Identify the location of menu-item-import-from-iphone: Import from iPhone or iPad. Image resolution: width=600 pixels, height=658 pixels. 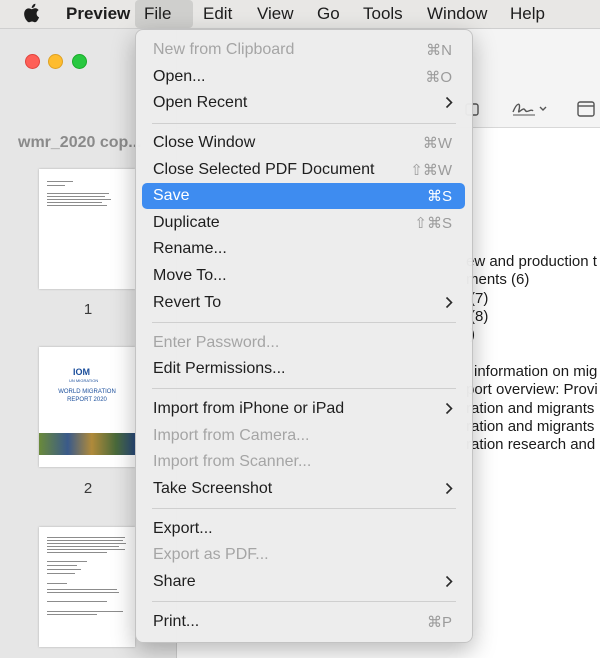
(303, 409).